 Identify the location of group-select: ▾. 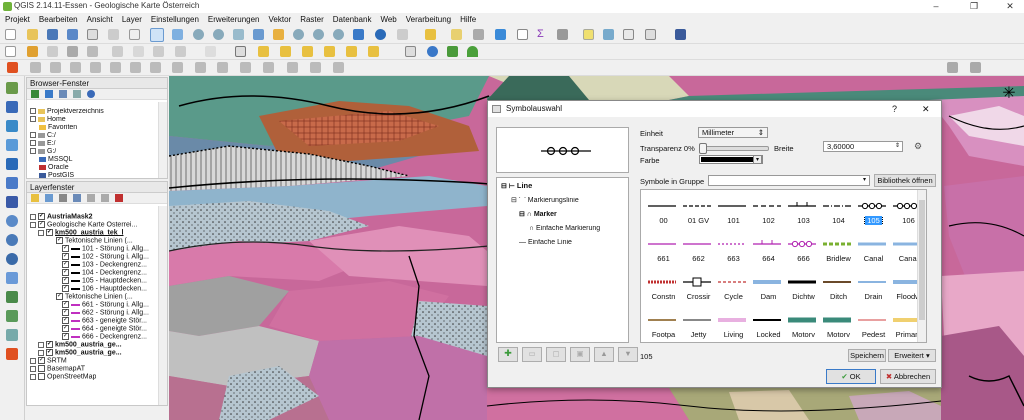
(789, 180).